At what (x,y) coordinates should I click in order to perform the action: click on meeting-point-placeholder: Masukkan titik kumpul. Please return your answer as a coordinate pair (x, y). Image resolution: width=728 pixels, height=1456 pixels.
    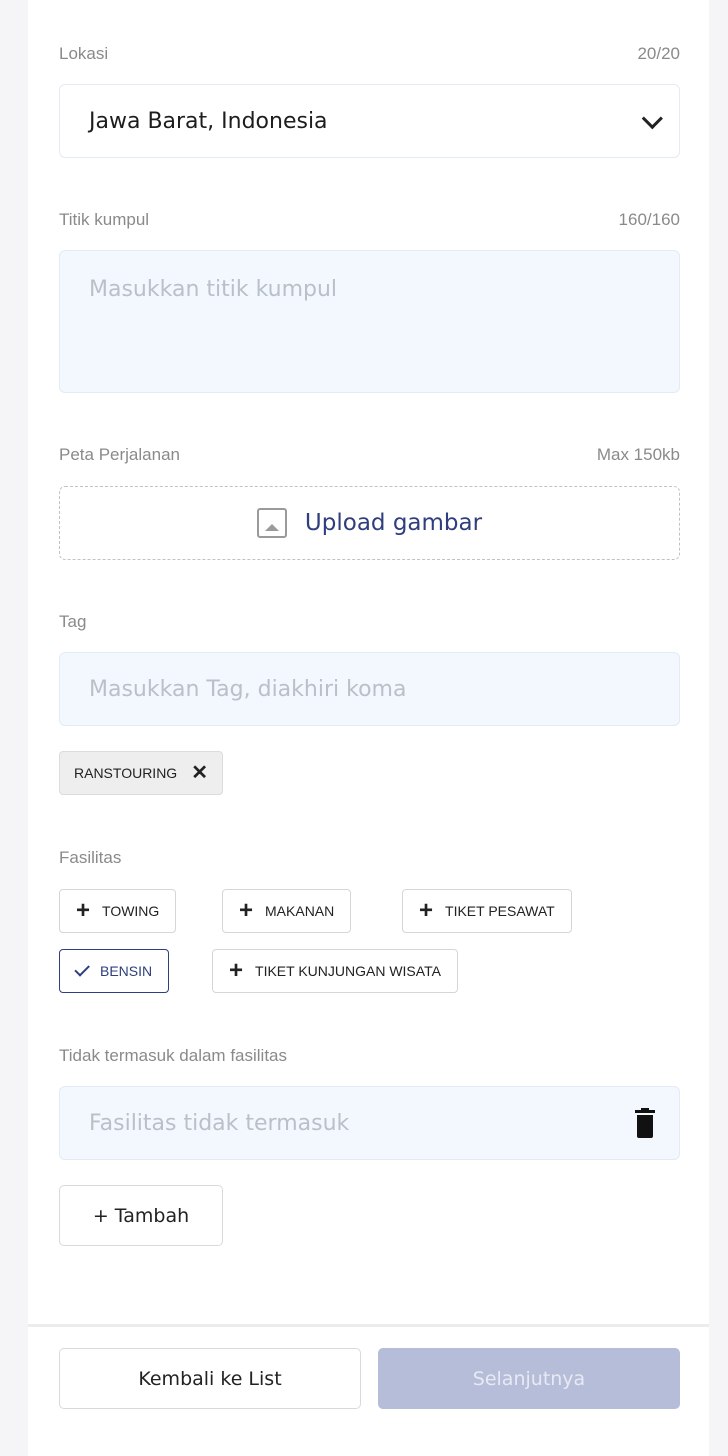
    Looking at the image, I should click on (213, 289).